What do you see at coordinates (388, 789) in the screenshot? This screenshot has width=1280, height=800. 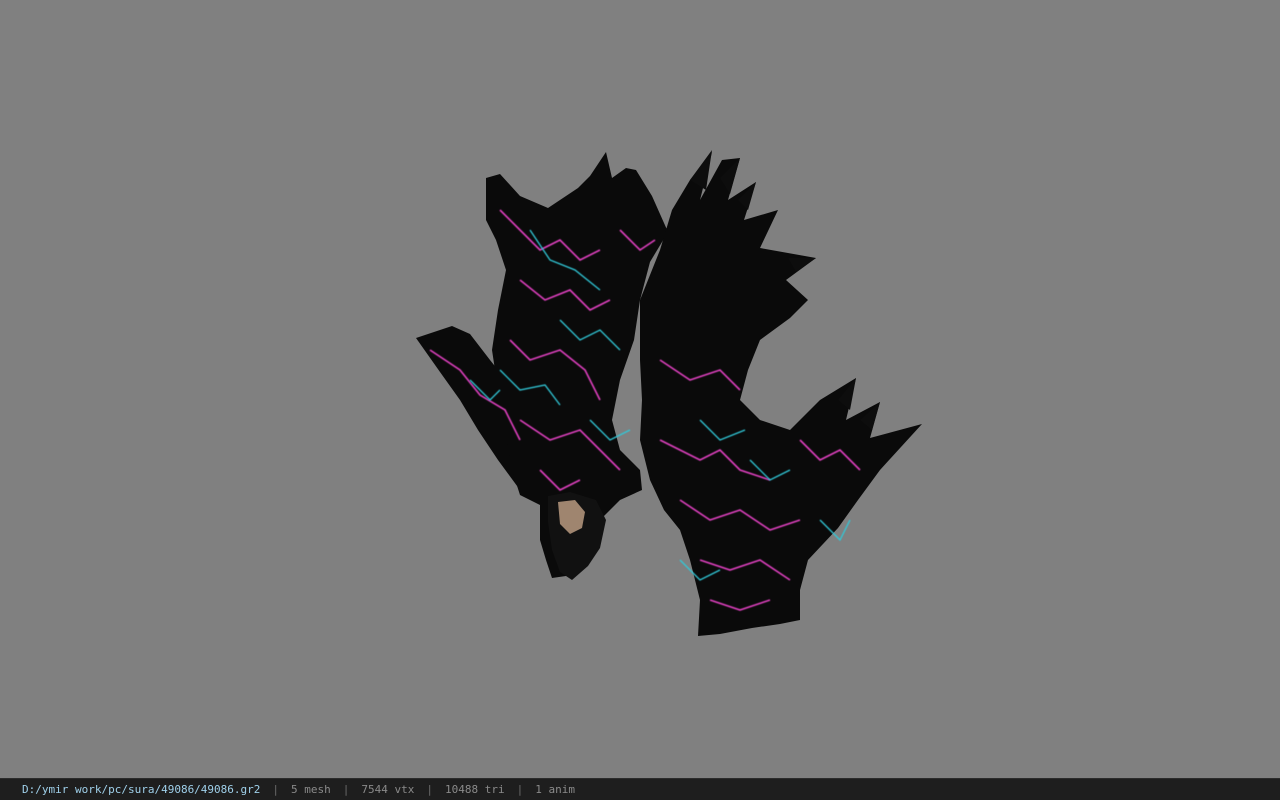 I see `status-vertex-count: 7544 vtx` at bounding box center [388, 789].